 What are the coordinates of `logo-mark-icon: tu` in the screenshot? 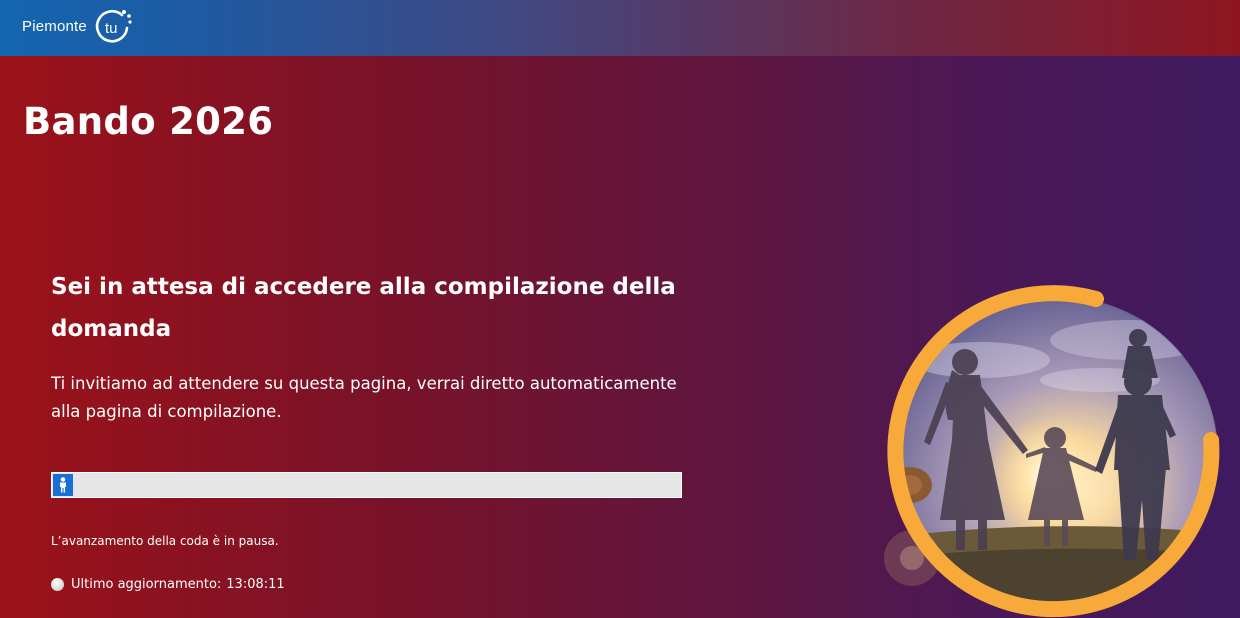 It's located at (113, 26).